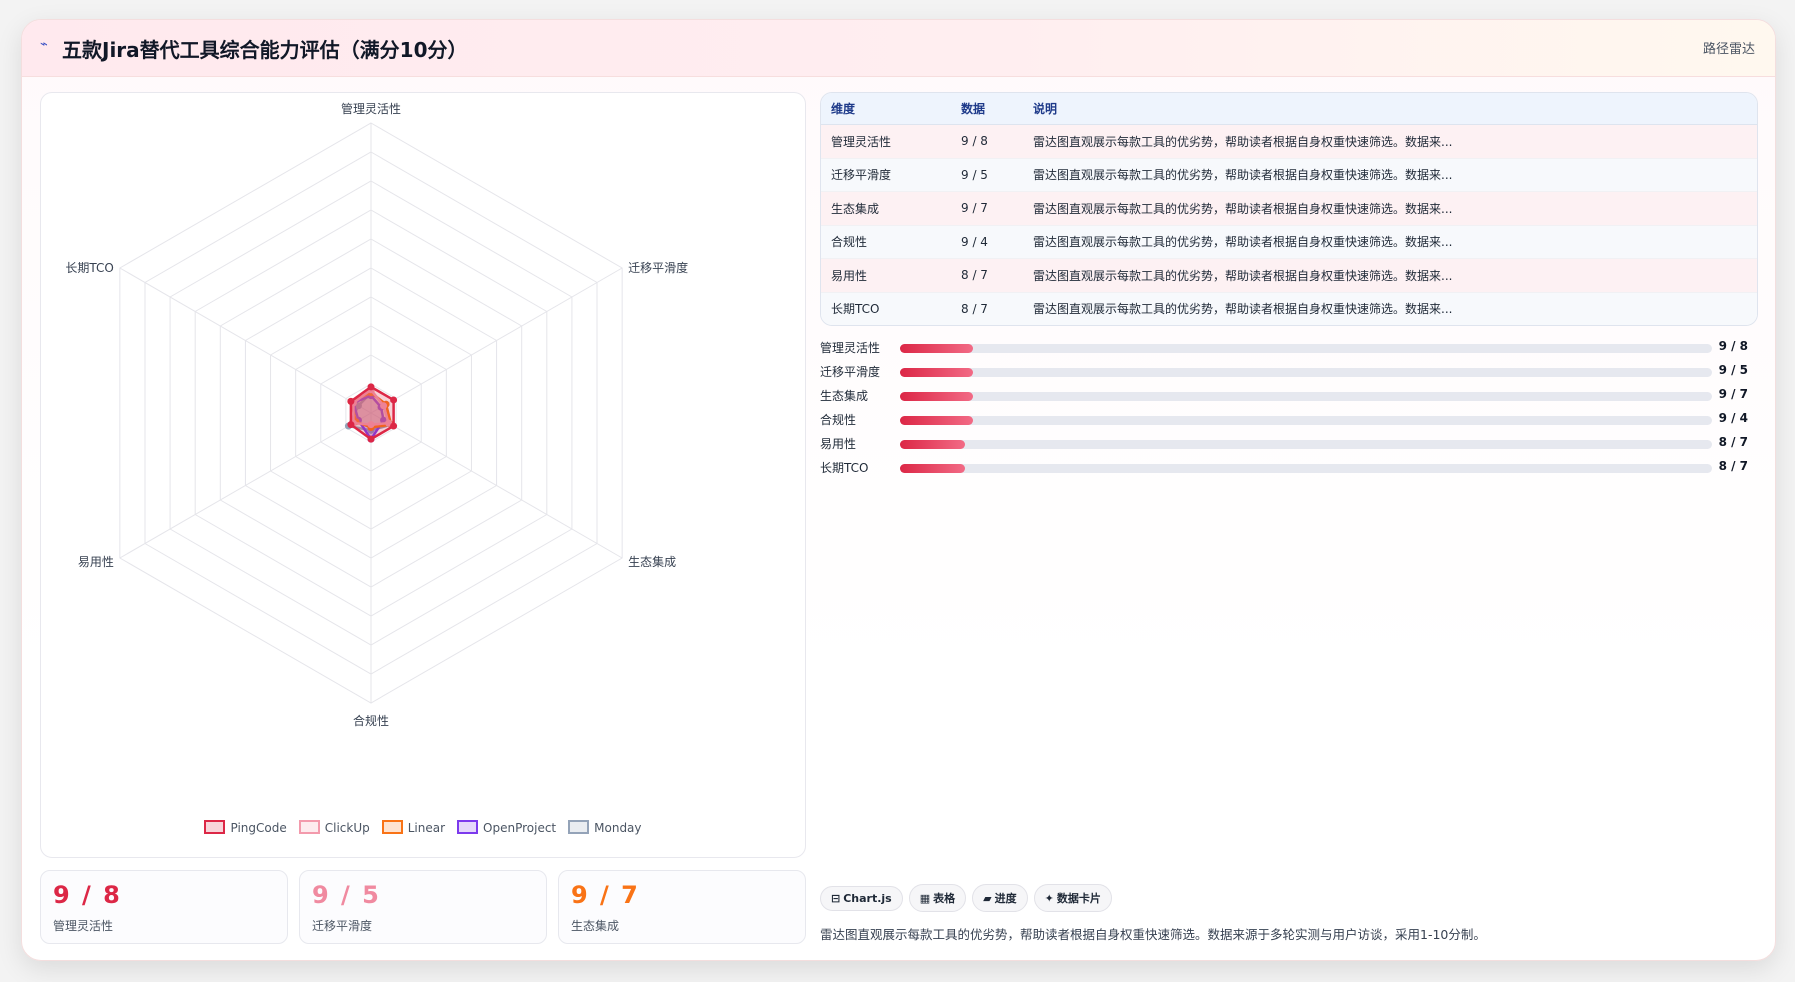 The height and width of the screenshot is (982, 1795). Describe the element at coordinates (258, 828) in the screenshot. I see `legend-label: PingCode` at that location.